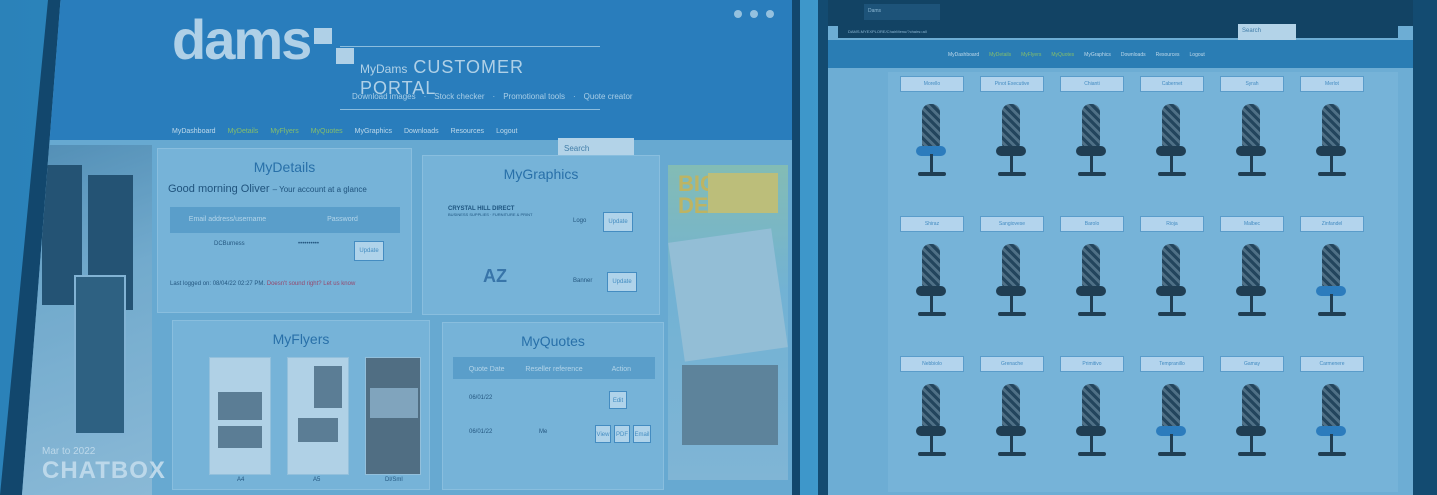 The width and height of the screenshot is (1437, 495). Describe the element at coordinates (240, 416) in the screenshot. I see `flyer-thumb-a4` at that location.